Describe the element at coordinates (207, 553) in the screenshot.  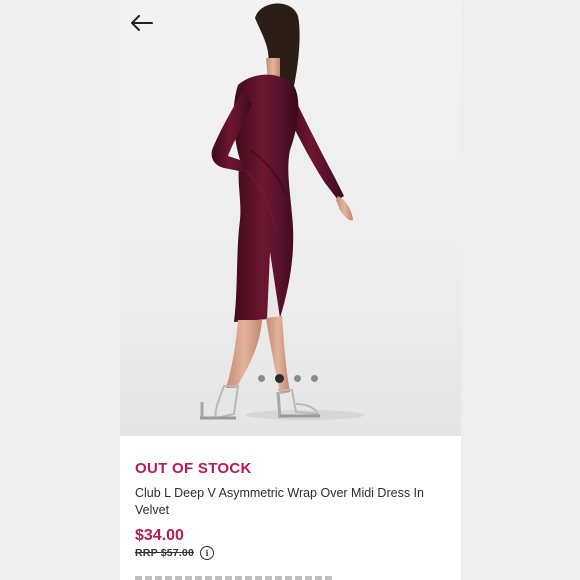
I see `info-icon: i` at that location.